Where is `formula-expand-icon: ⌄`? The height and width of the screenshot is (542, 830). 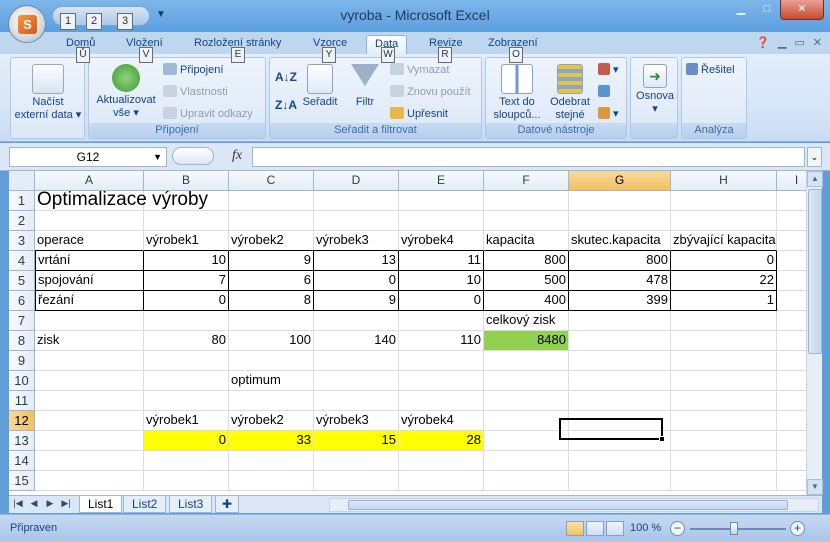 formula-expand-icon: ⌄ is located at coordinates (814, 157).